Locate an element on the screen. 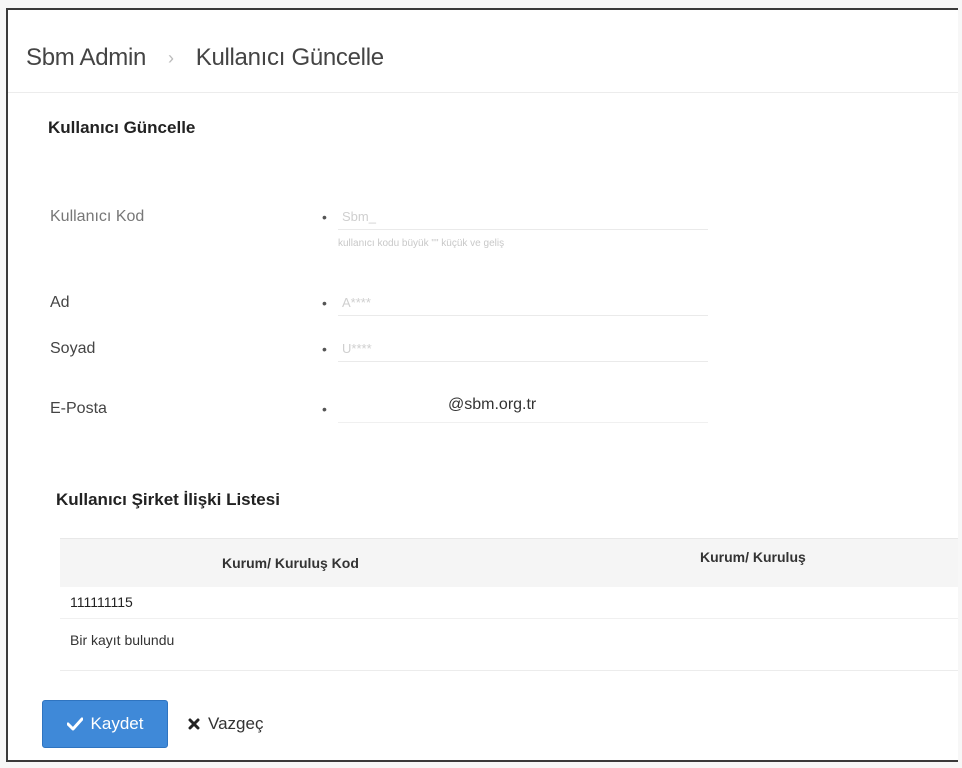 The height and width of the screenshot is (768, 962). user-code-helper: kullanıcı kodu büyük "" küçük ve geliş is located at coordinates (421, 243).